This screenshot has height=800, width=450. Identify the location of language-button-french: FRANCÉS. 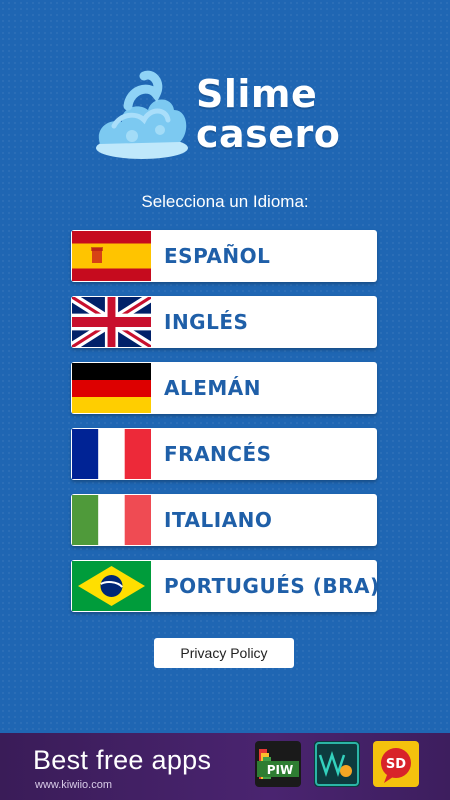
(224, 454).